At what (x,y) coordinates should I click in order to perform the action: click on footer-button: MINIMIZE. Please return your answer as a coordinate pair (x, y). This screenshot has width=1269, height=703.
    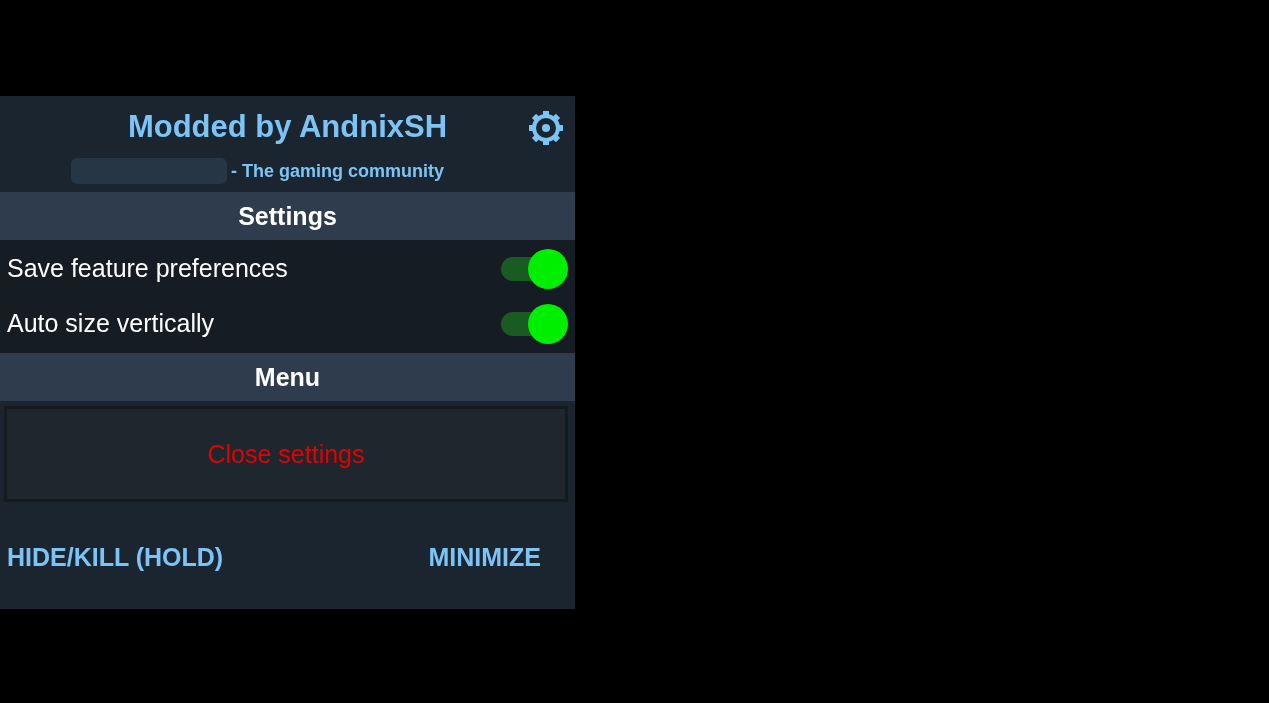
    Looking at the image, I should click on (484, 557).